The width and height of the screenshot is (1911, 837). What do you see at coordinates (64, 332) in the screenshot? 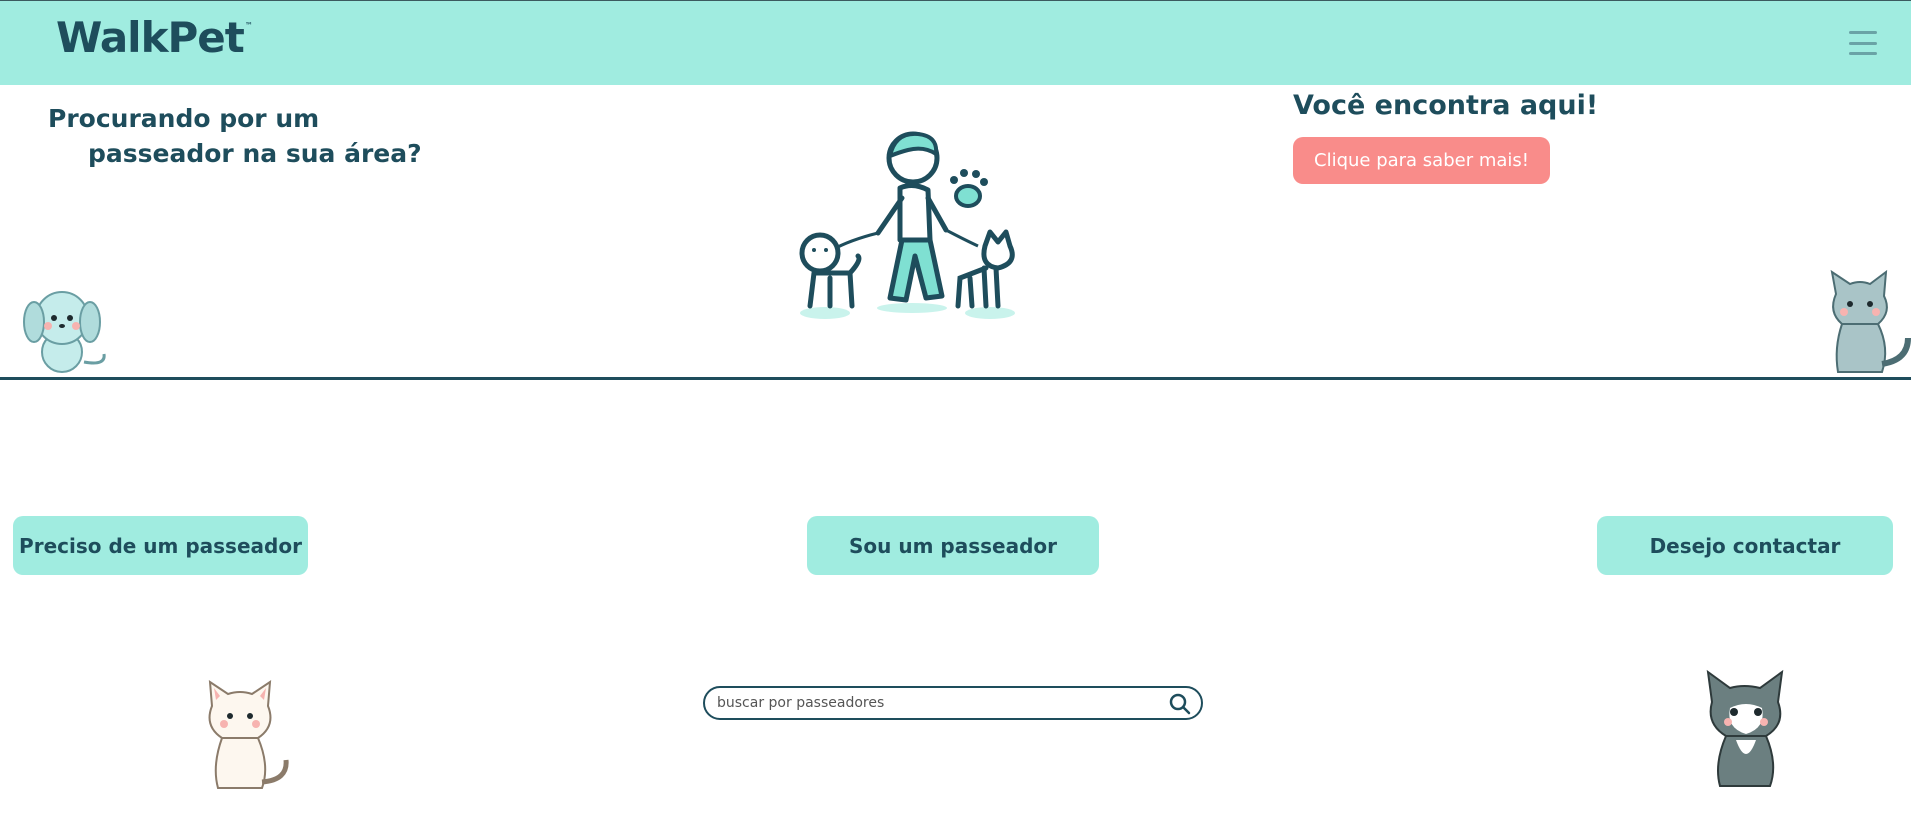
I see `puppy-illustration` at bounding box center [64, 332].